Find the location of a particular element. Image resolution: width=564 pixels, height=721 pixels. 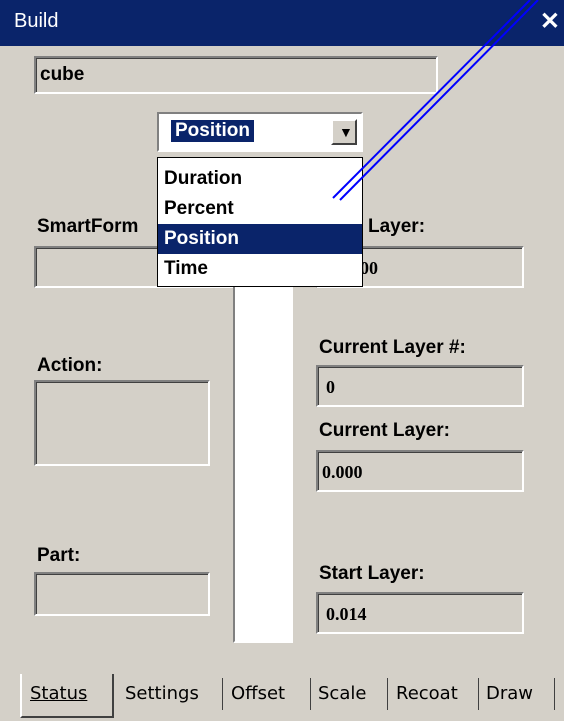

annotation-arrow is located at coordinates (435, 100).